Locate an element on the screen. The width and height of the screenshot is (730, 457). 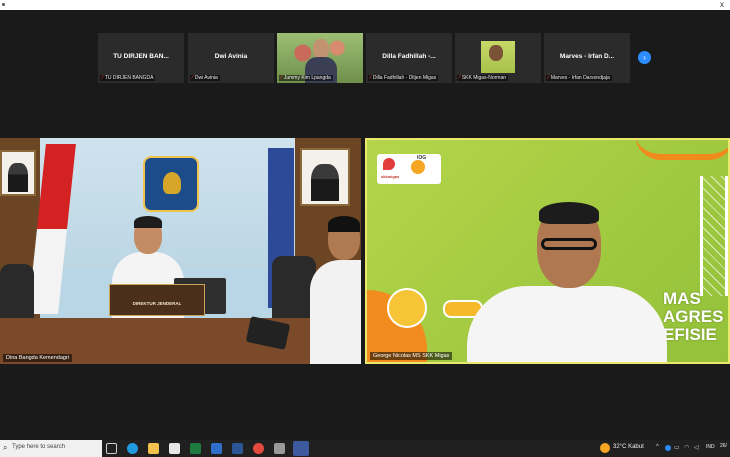
participant-name: Dwi Avinia is located at coordinates (231, 56).